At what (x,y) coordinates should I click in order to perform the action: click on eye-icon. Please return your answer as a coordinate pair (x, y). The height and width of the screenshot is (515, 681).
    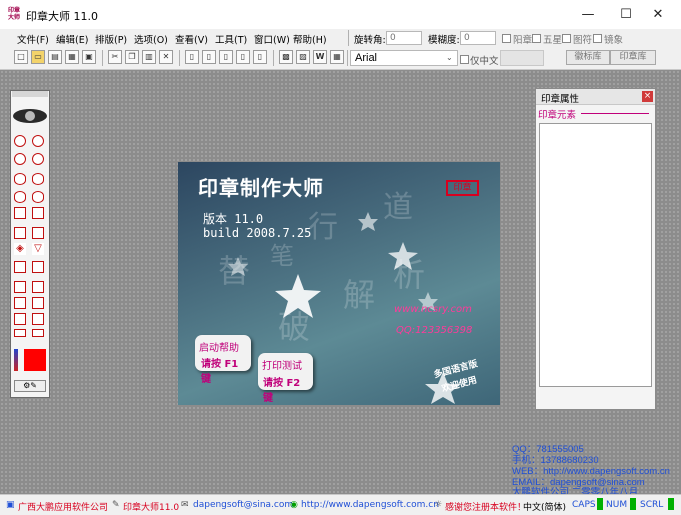
    Looking at the image, I should click on (30, 116).